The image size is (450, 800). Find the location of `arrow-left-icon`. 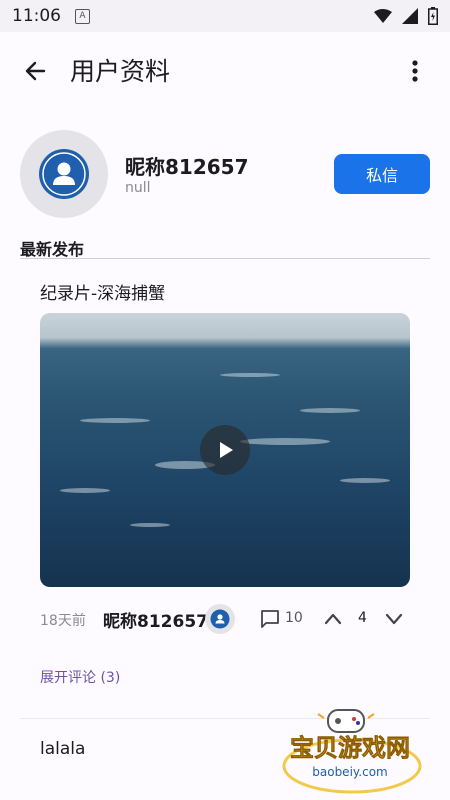

arrow-left-icon is located at coordinates (35, 71).